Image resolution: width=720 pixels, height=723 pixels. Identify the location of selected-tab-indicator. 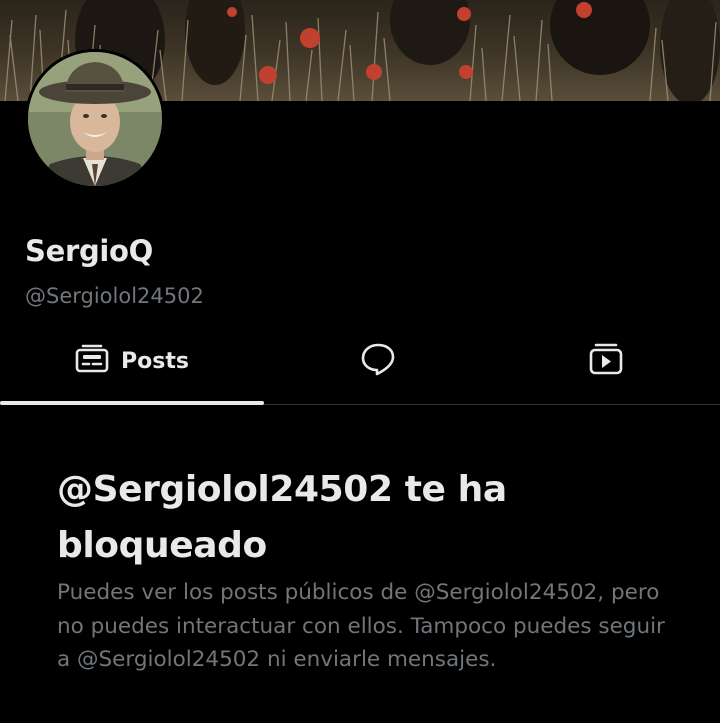
(132, 403).